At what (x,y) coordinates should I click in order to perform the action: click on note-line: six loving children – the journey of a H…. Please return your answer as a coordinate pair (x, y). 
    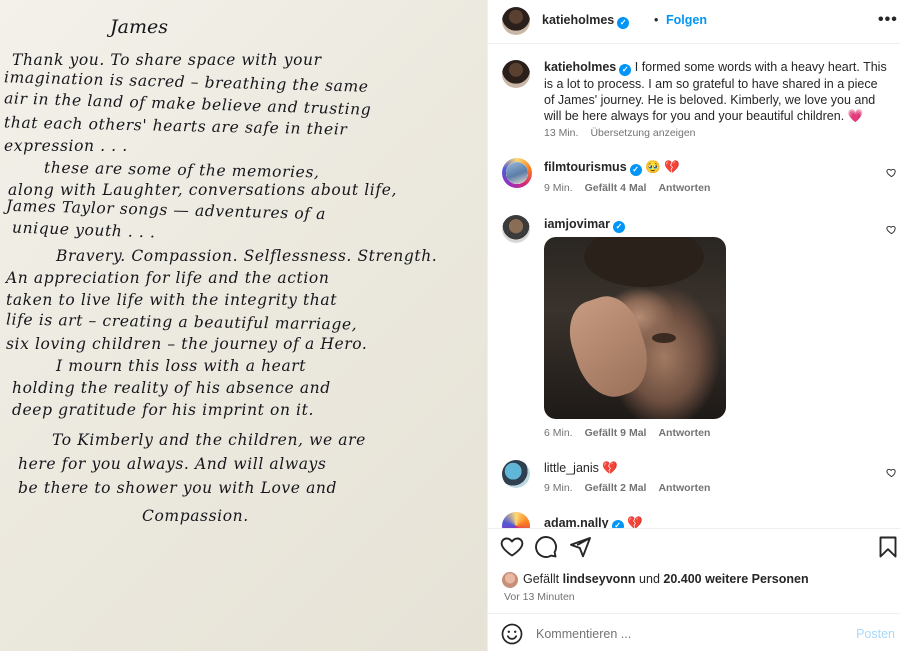
    Looking at the image, I should click on (187, 344).